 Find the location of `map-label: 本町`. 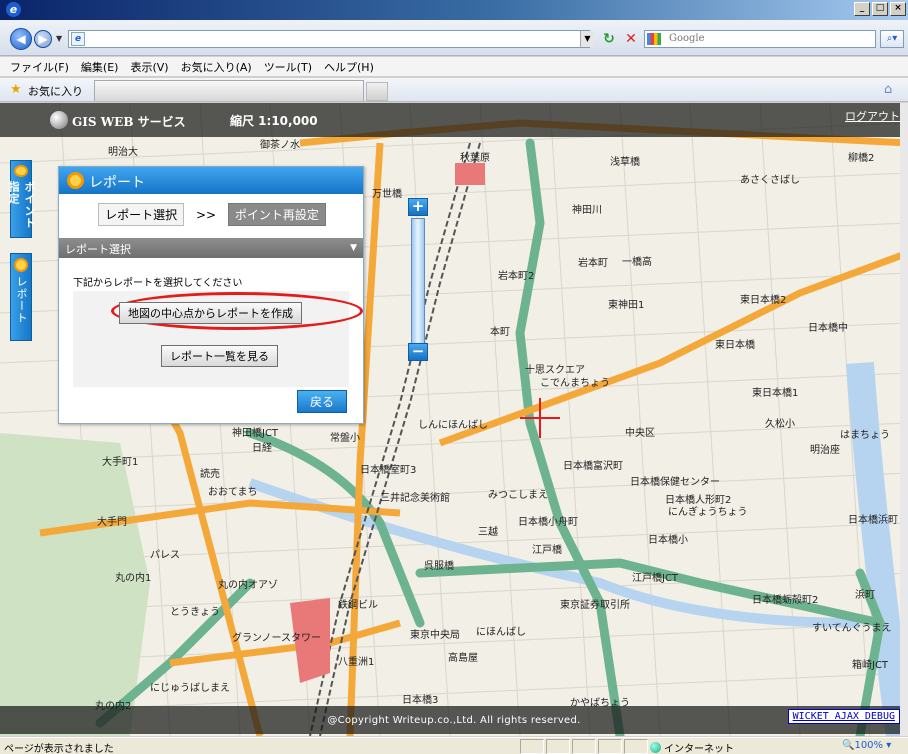

map-label: 本町 is located at coordinates (500, 331).